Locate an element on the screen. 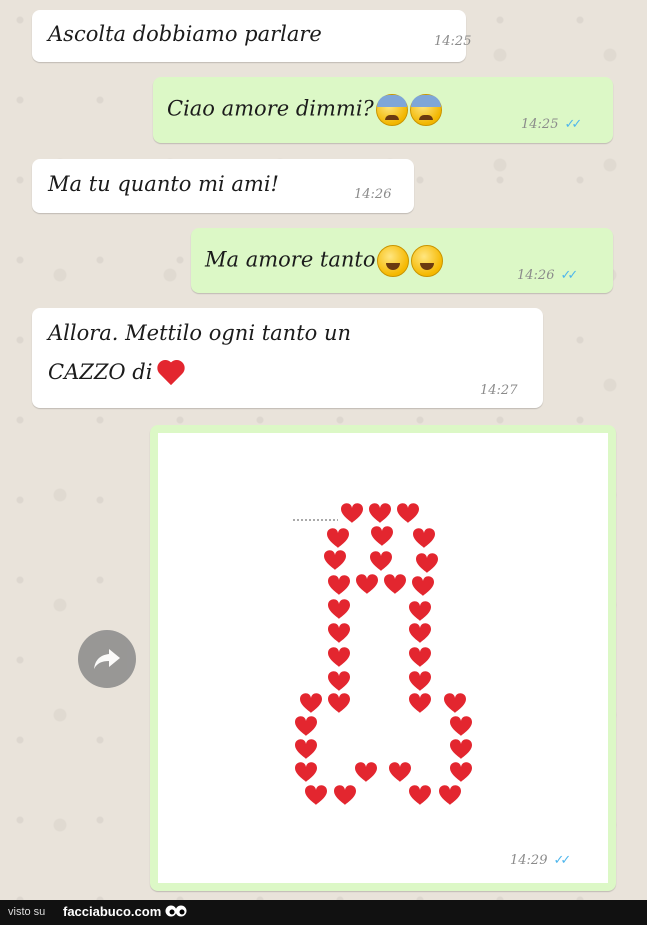 Image resolution: width=647 pixels, height=925 pixels. share-arrow-icon is located at coordinates (107, 659).